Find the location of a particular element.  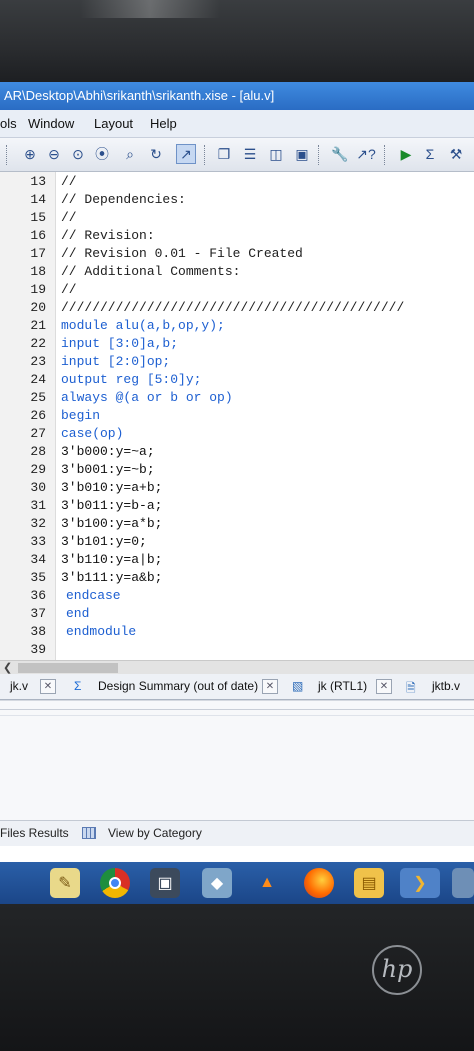

zoom-out-icon: ⊖ is located at coordinates (54, 154).